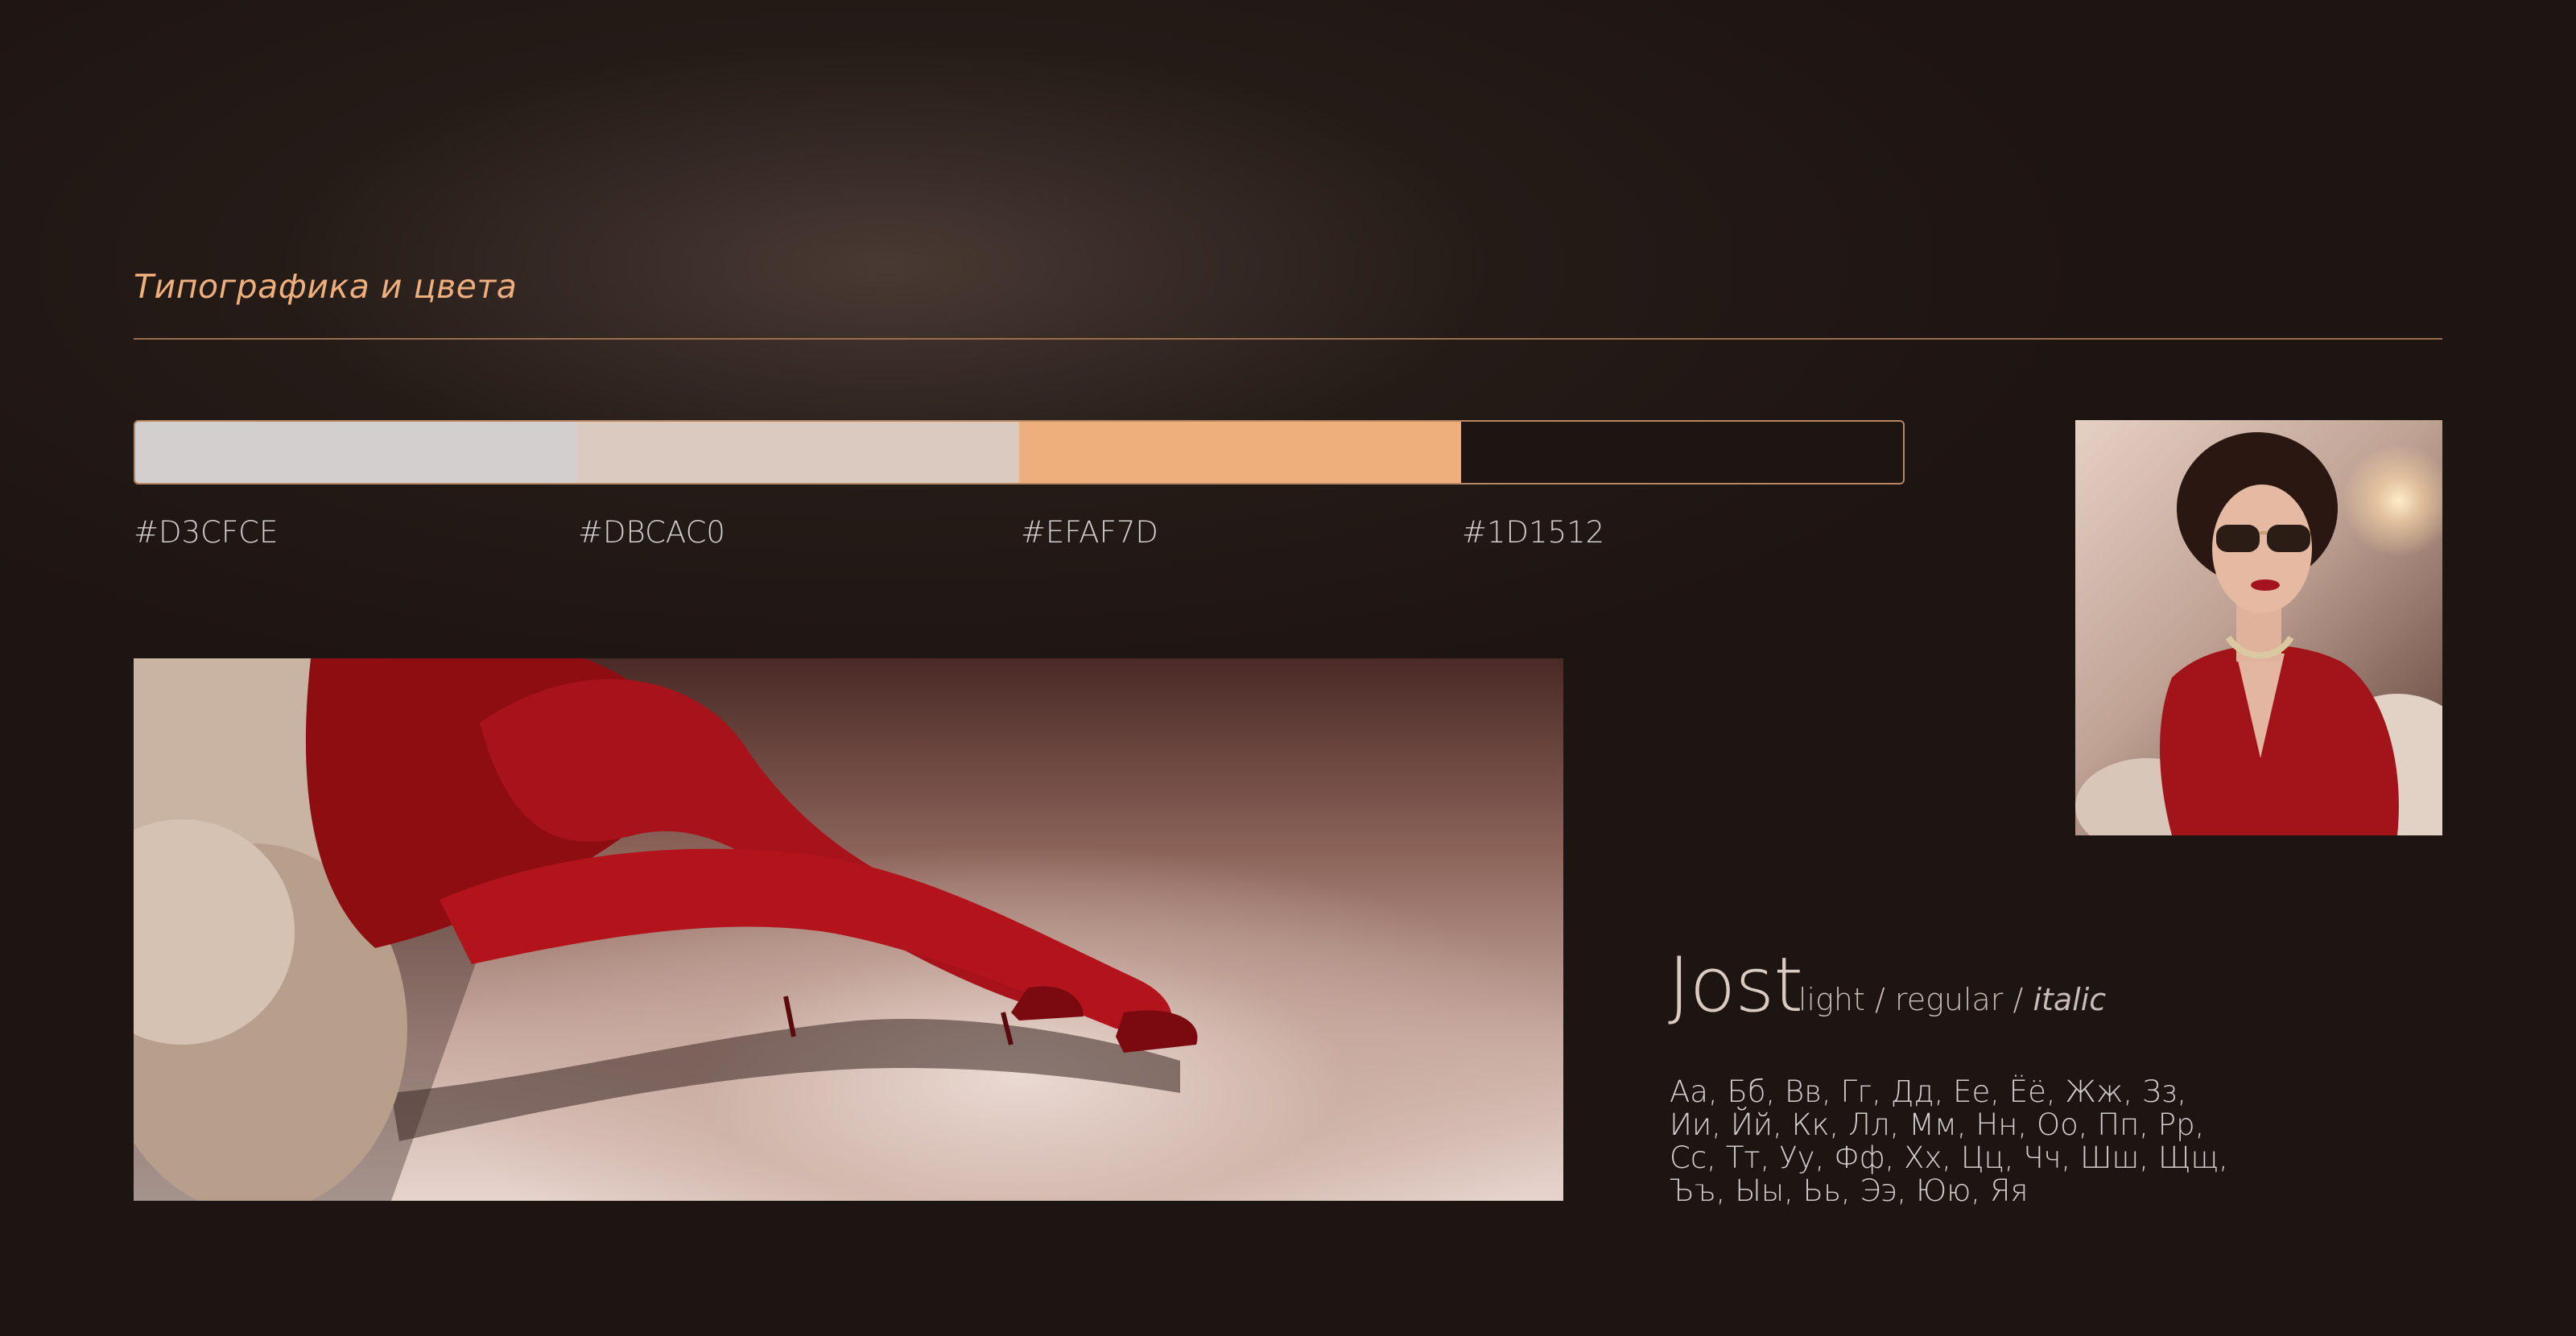 This screenshot has height=1336, width=2576. I want to click on portrait-photo, so click(2258, 627).